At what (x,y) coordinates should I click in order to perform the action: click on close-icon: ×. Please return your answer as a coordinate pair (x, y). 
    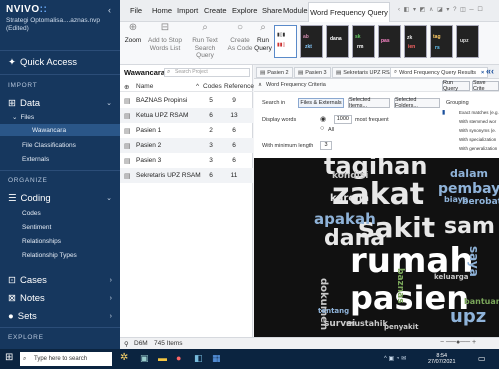
    Looking at the image, I should click on (482, 73).